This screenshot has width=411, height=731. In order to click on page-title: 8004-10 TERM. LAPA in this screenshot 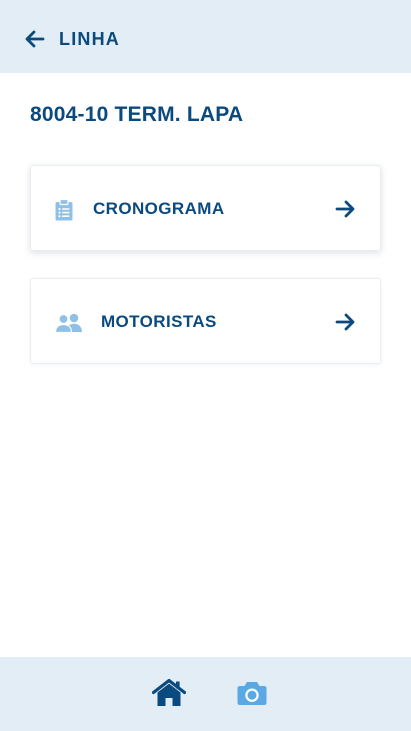, I will do `click(137, 114)`.